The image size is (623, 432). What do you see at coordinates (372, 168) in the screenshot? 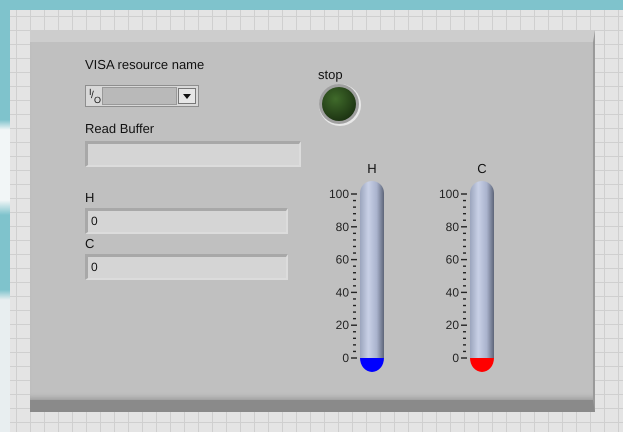
I see `thermometer-label: H` at bounding box center [372, 168].